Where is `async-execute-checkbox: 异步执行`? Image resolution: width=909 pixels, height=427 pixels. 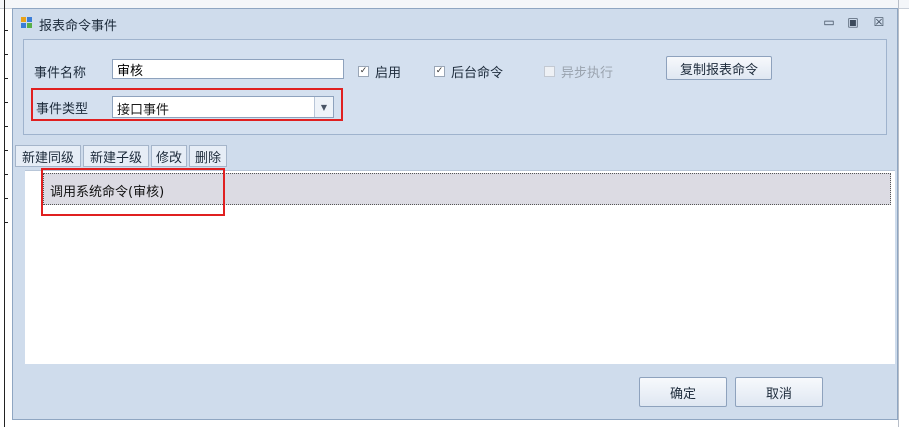 async-execute-checkbox: 异步执行 is located at coordinates (578, 71).